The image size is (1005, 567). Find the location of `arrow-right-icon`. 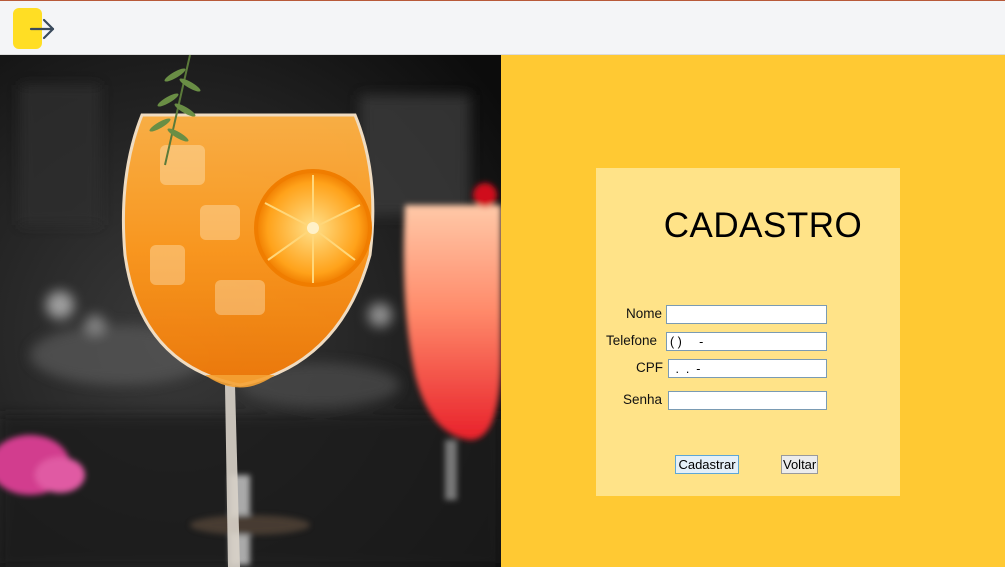

arrow-right-icon is located at coordinates (42, 29).